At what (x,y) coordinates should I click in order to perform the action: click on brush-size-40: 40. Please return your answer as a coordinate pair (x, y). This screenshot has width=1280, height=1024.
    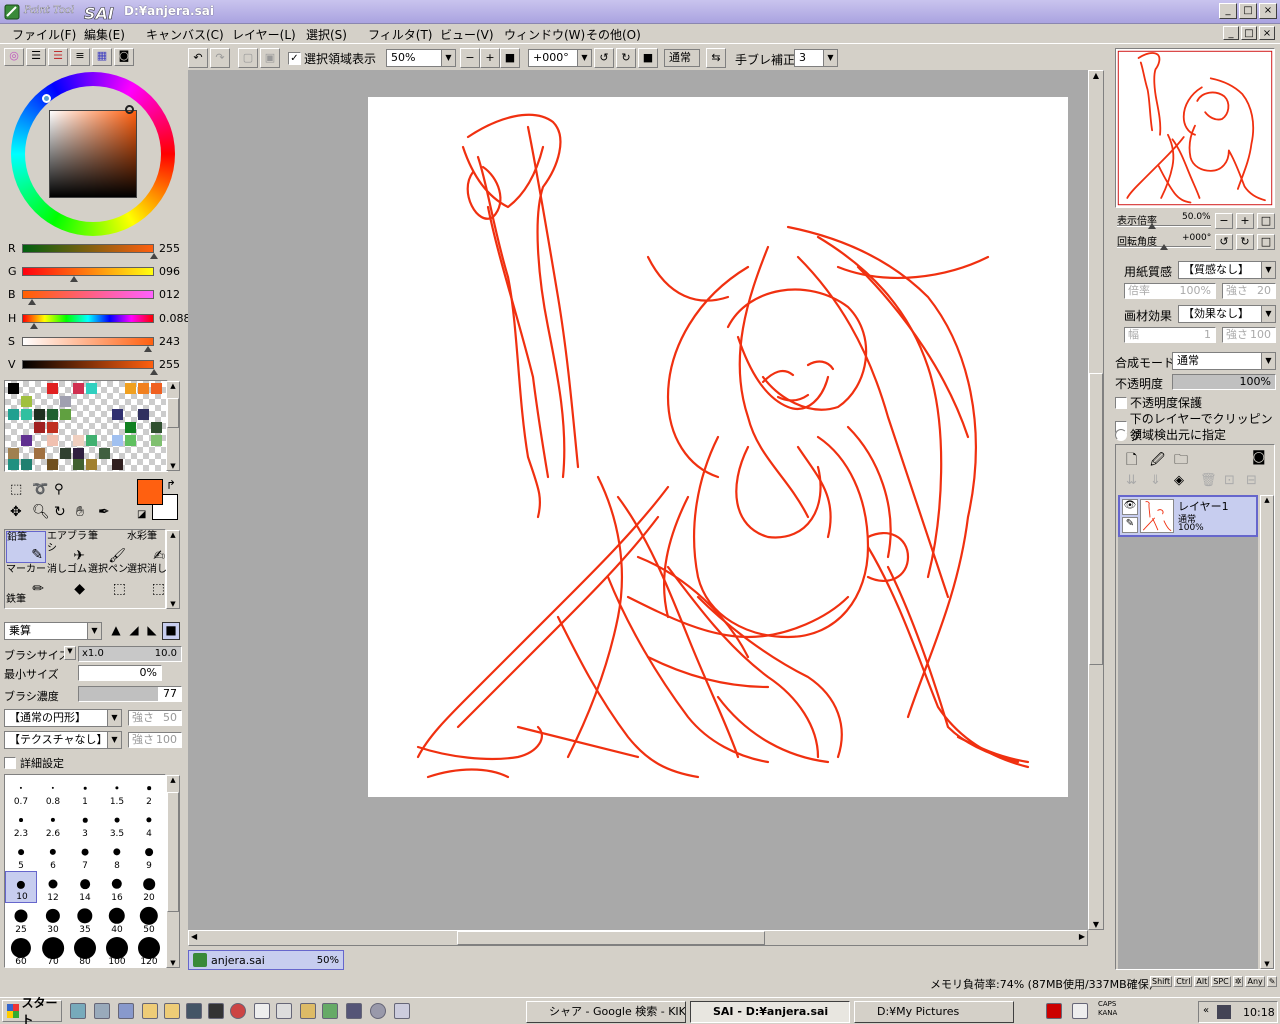
    Looking at the image, I should click on (117, 919).